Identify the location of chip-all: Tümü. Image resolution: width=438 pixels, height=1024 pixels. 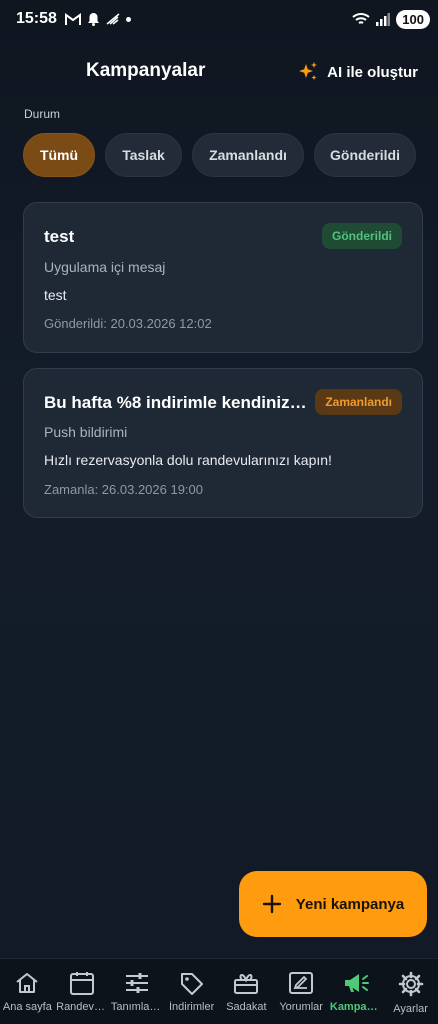
(59, 155).